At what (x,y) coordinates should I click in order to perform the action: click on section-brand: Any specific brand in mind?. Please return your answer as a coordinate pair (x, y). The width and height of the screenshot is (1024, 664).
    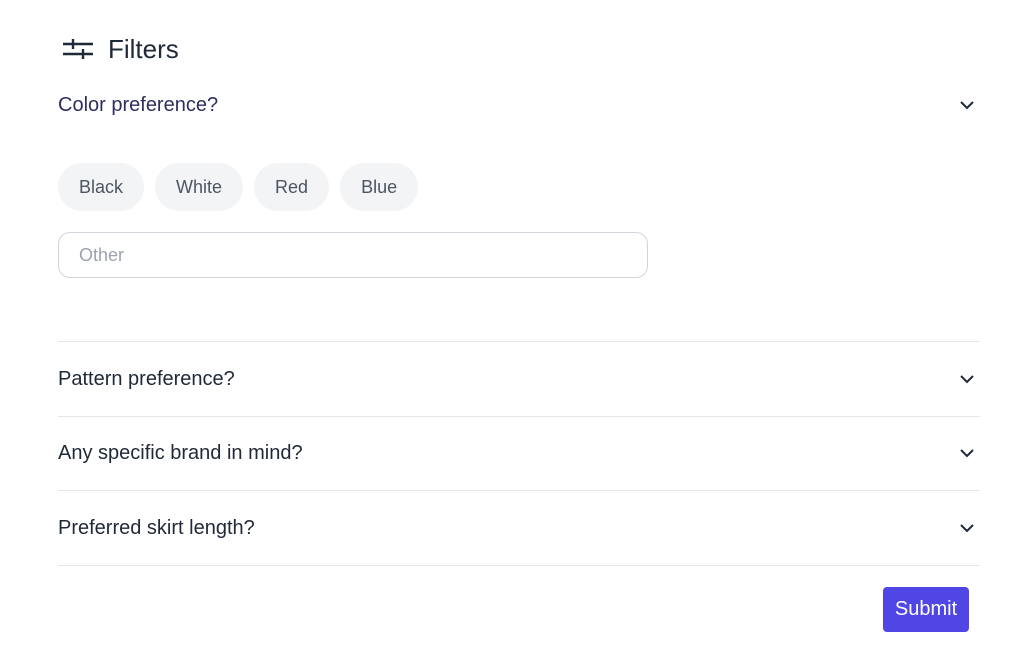
    Looking at the image, I should click on (519, 453).